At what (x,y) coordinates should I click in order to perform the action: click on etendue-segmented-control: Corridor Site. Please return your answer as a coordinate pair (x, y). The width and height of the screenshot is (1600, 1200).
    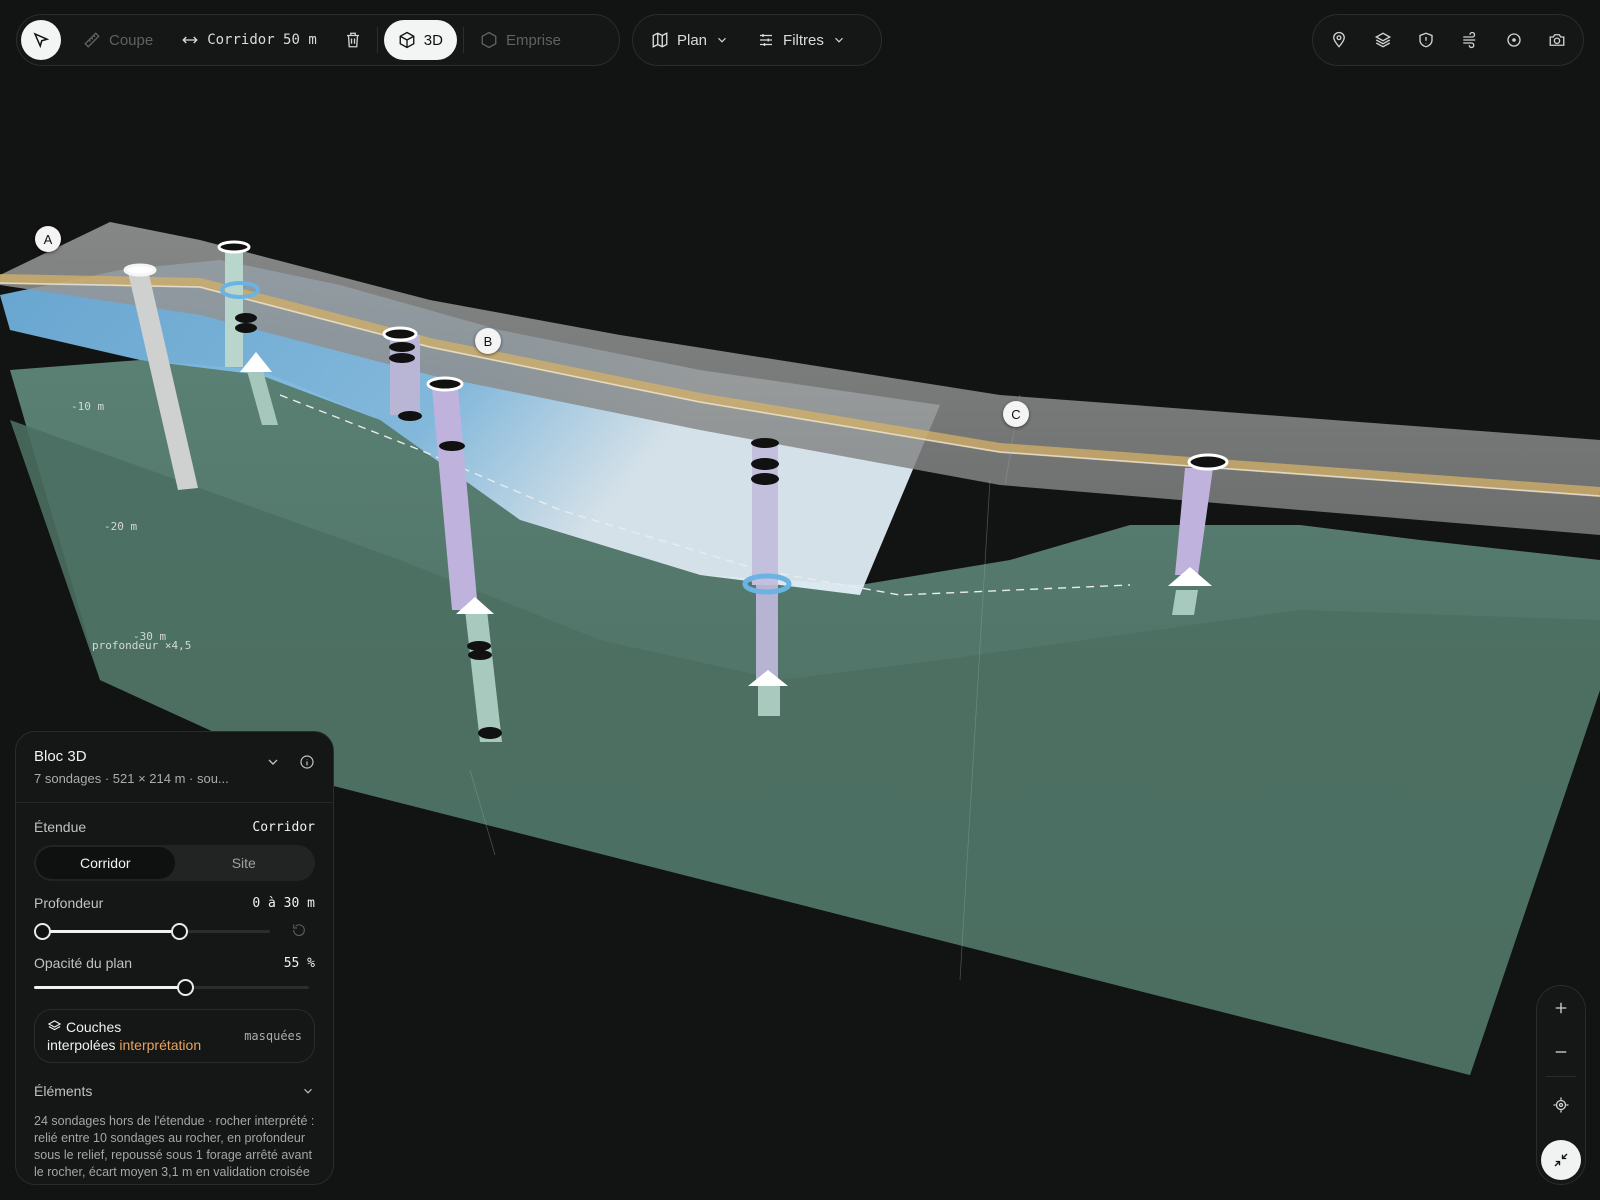
    Looking at the image, I should click on (174, 863).